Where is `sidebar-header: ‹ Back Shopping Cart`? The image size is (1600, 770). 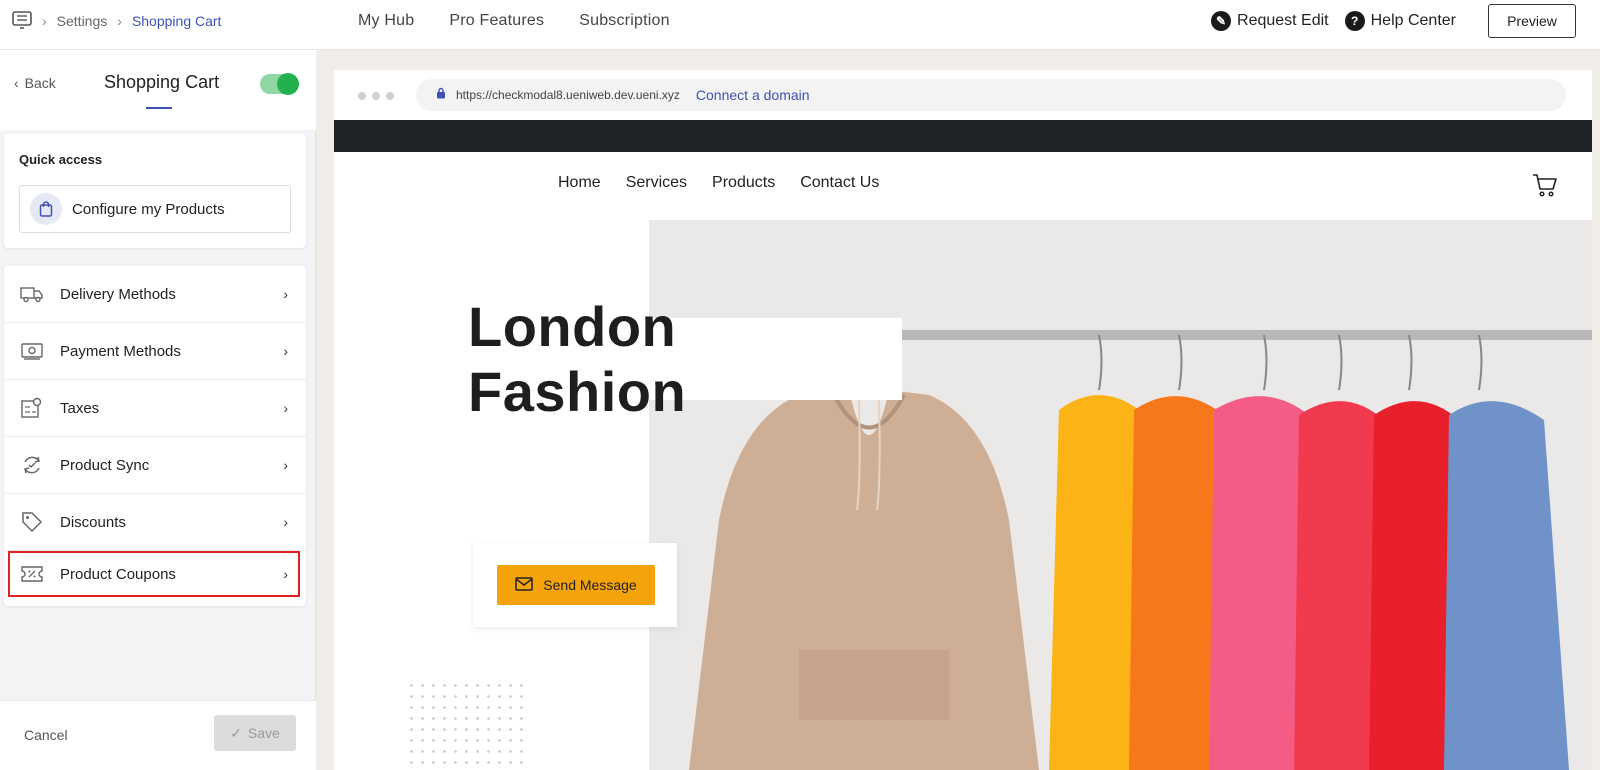
sidebar-header: ‹ Back Shopping Cart is located at coordinates (158, 90).